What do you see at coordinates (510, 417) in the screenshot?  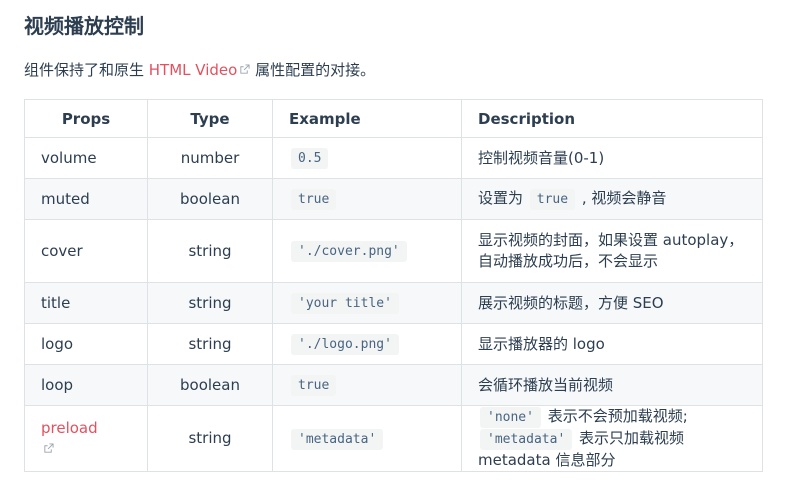 I see `desc-code: 'none'` at bounding box center [510, 417].